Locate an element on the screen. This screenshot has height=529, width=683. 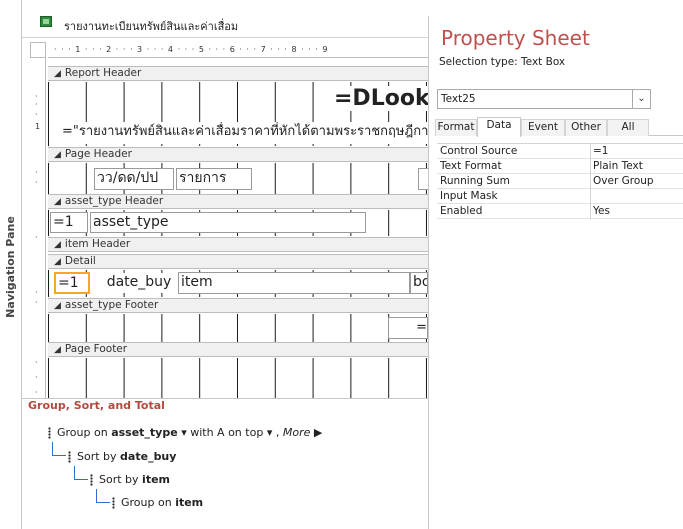
sort-order-select: with A on top is located at coordinates (226, 432).